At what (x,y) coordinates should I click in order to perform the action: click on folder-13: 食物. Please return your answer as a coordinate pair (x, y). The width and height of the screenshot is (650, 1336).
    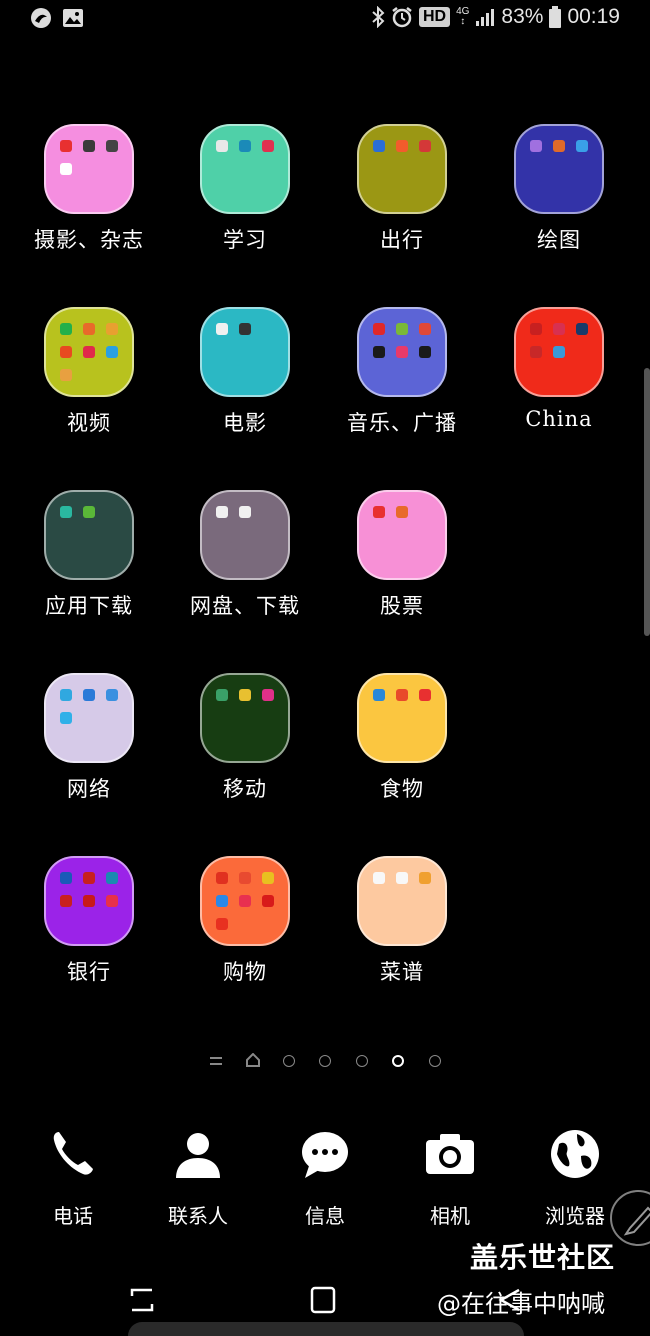
    Looking at the image, I should click on (402, 758).